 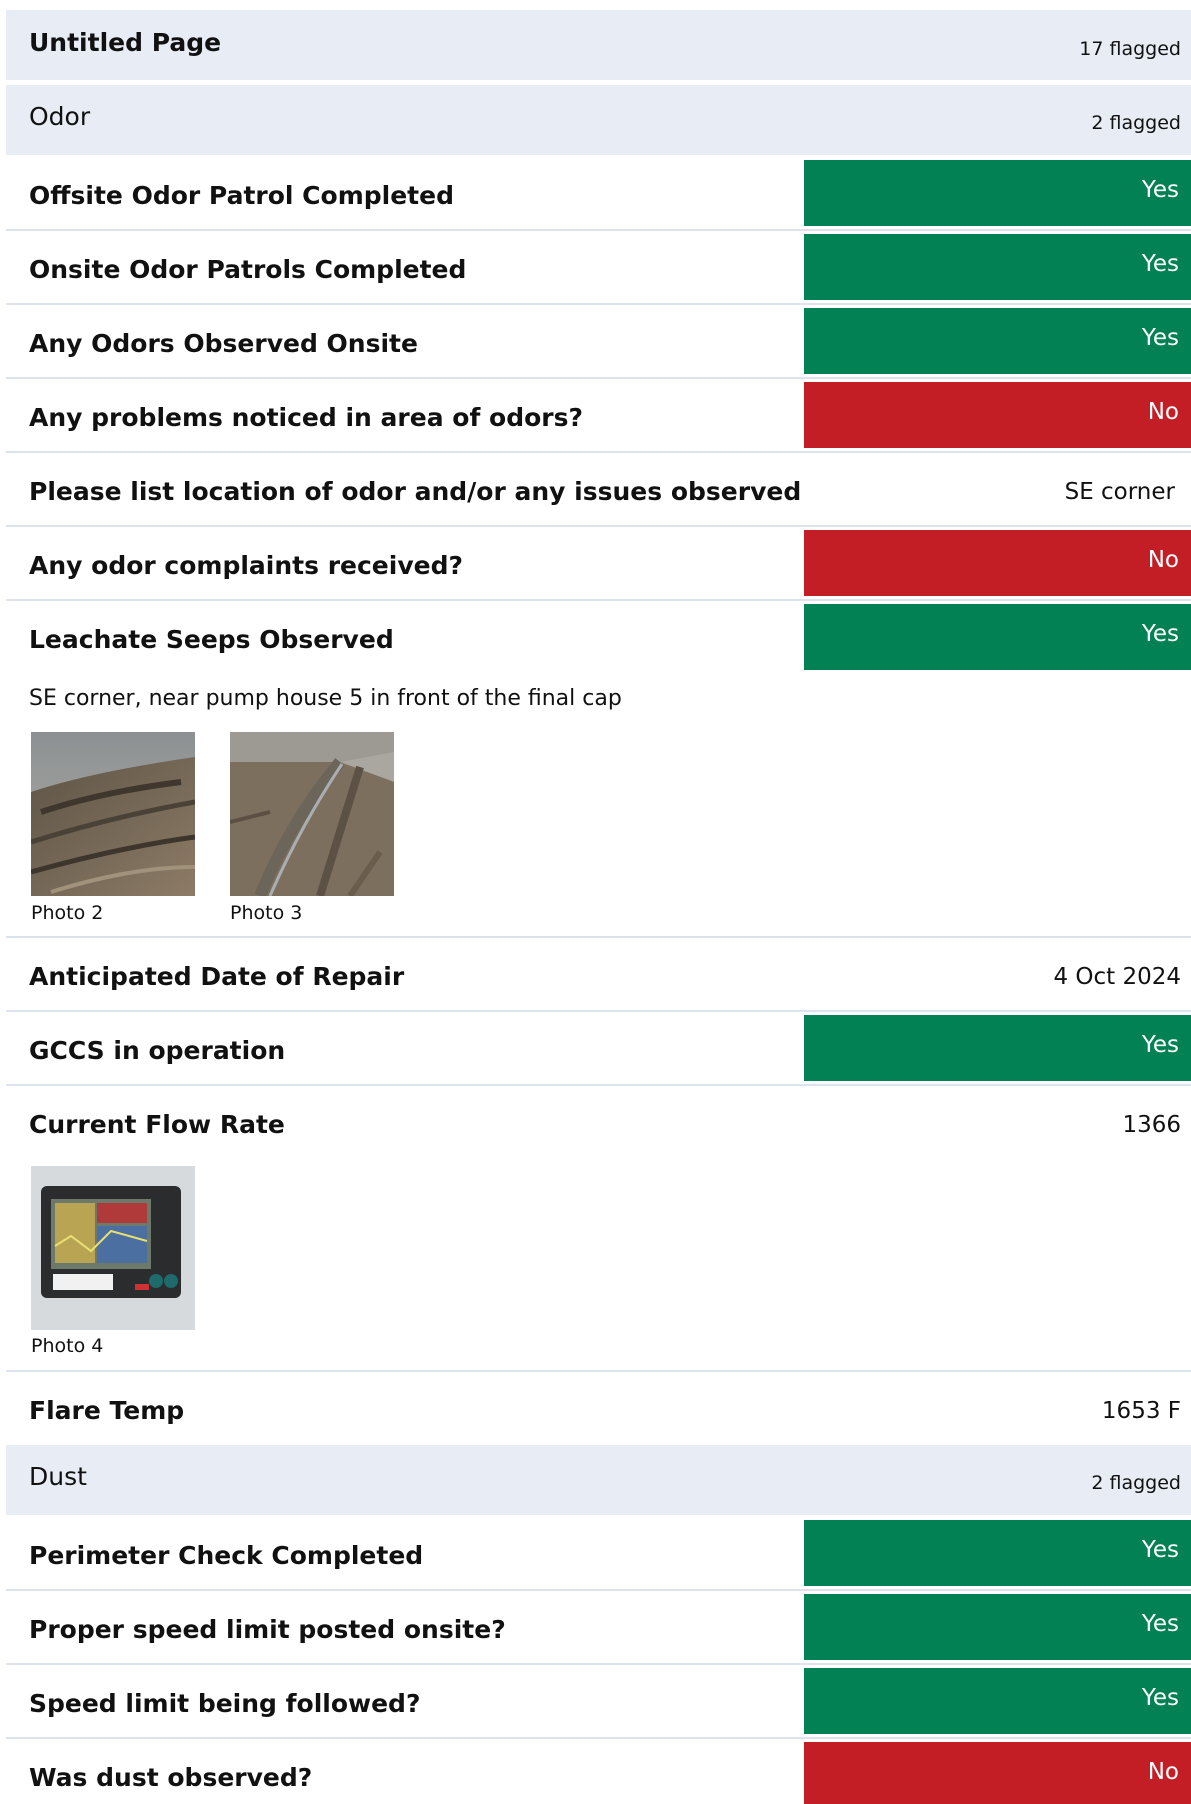 I want to click on question-row: Was dust observed? No, so click(x=598, y=1773).